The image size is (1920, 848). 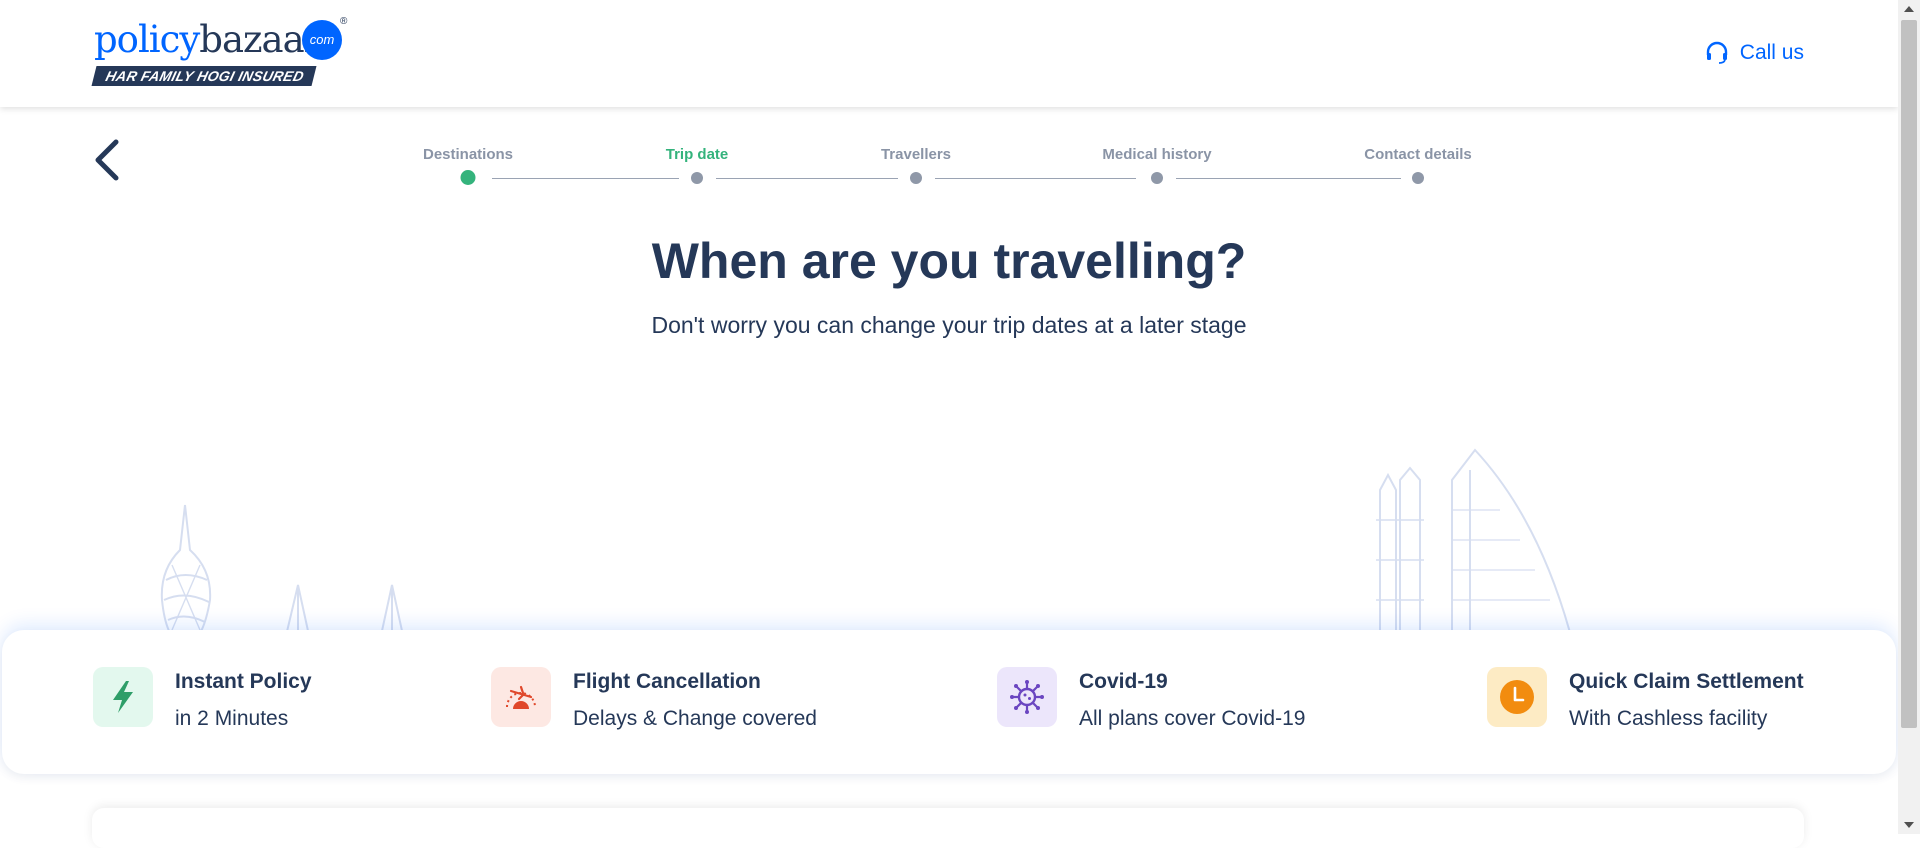 I want to click on clock-icon, so click(x=1517, y=697).